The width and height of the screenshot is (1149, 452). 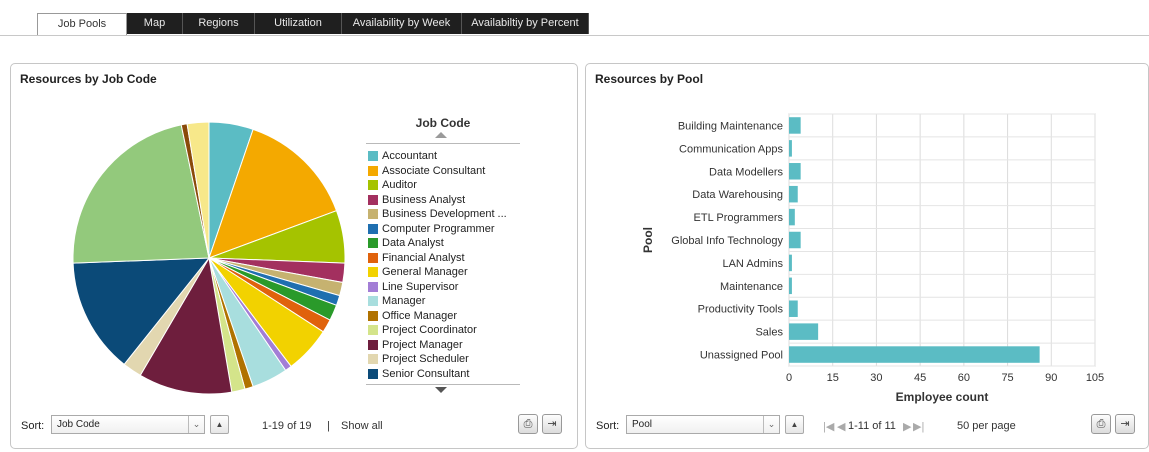 I want to click on legend-item: Senior Consultant, so click(x=437, y=374).